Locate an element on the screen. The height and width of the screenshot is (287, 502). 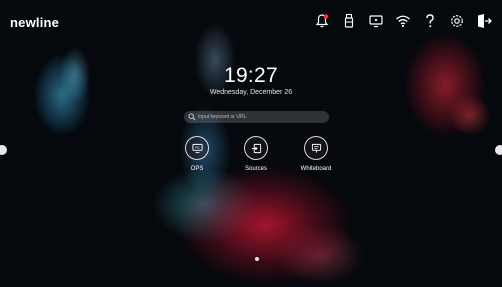
svg-text: PC is located at coordinates (197, 147).